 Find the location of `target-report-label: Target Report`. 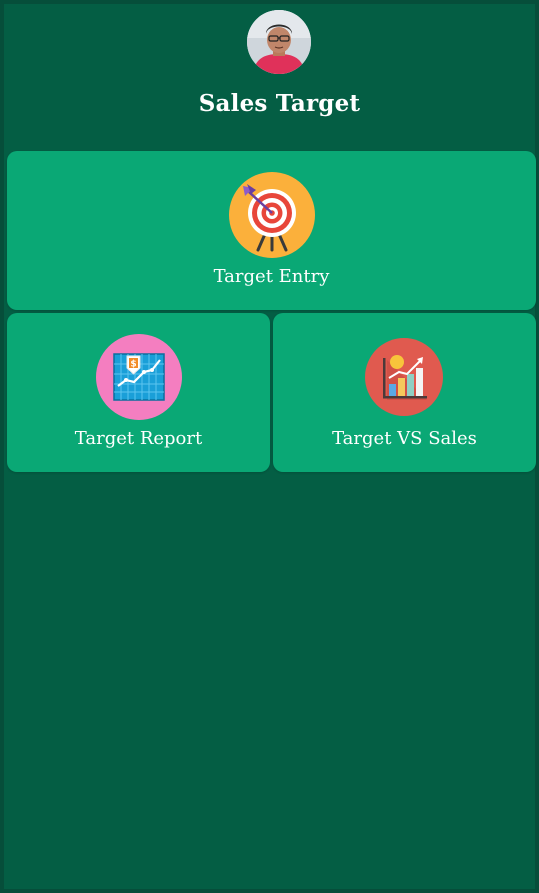

target-report-label: Target Report is located at coordinates (138, 438).